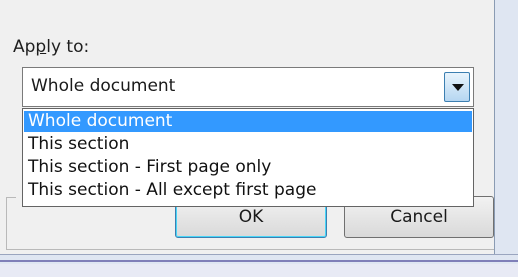 This screenshot has width=518, height=277. Describe the element at coordinates (250, 249) in the screenshot. I see `group-border-bottom` at that location.